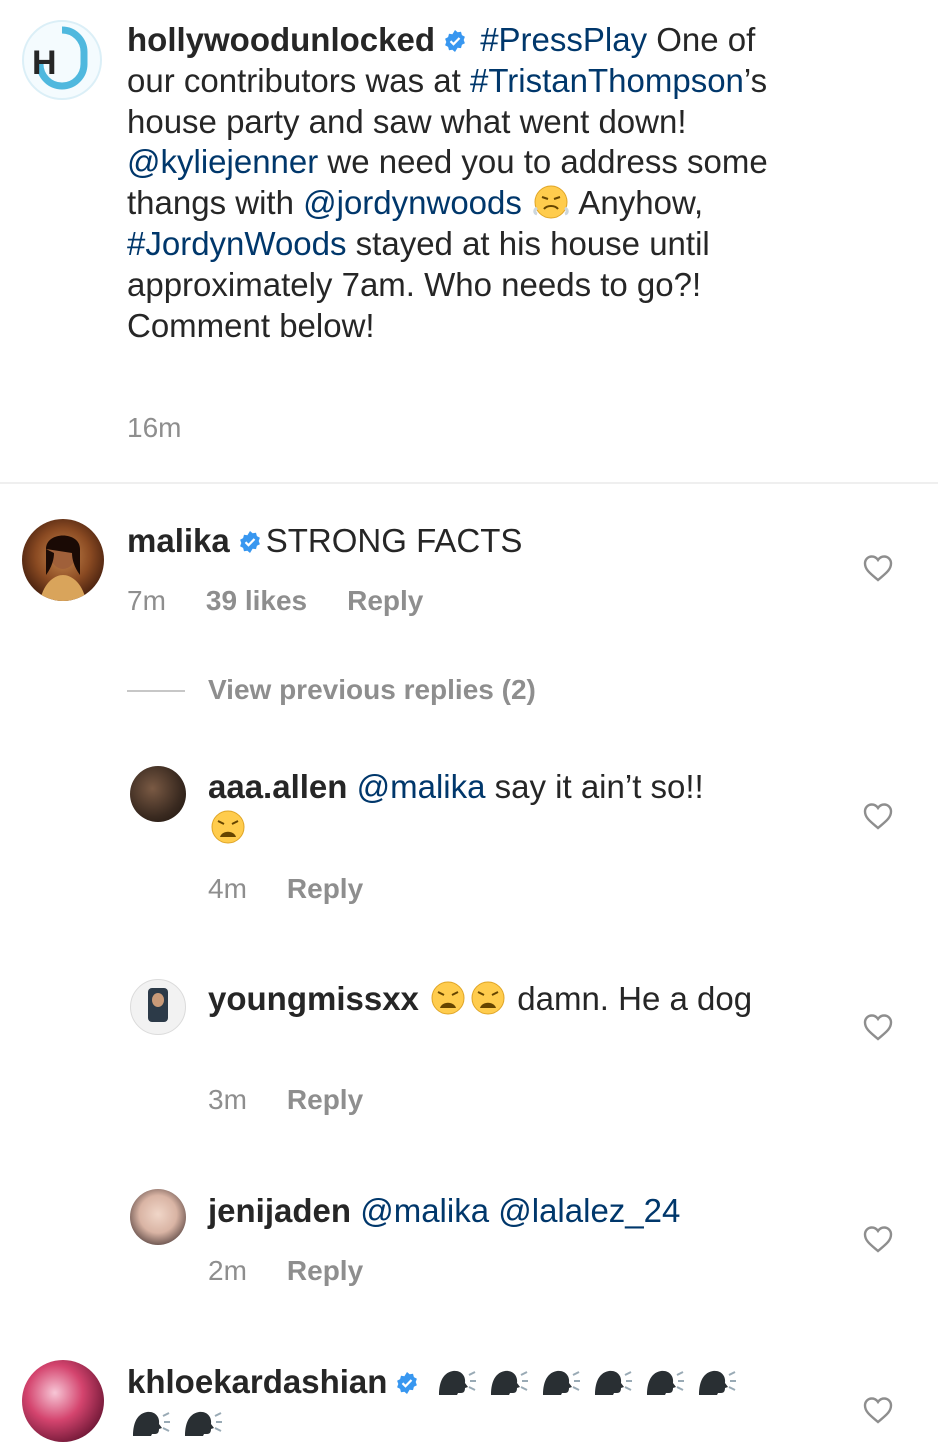 The height and width of the screenshot is (1443, 938). I want to click on comment-jenijaden: jenijaden @malika @lalalez_24, so click(508, 1210).